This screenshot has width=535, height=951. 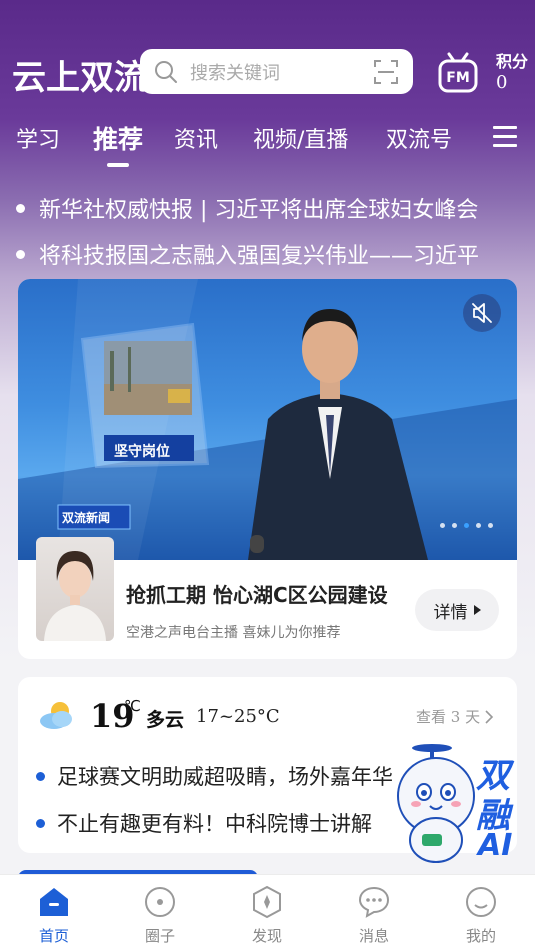 I want to click on nav-label: 发现, so click(x=266, y=936).